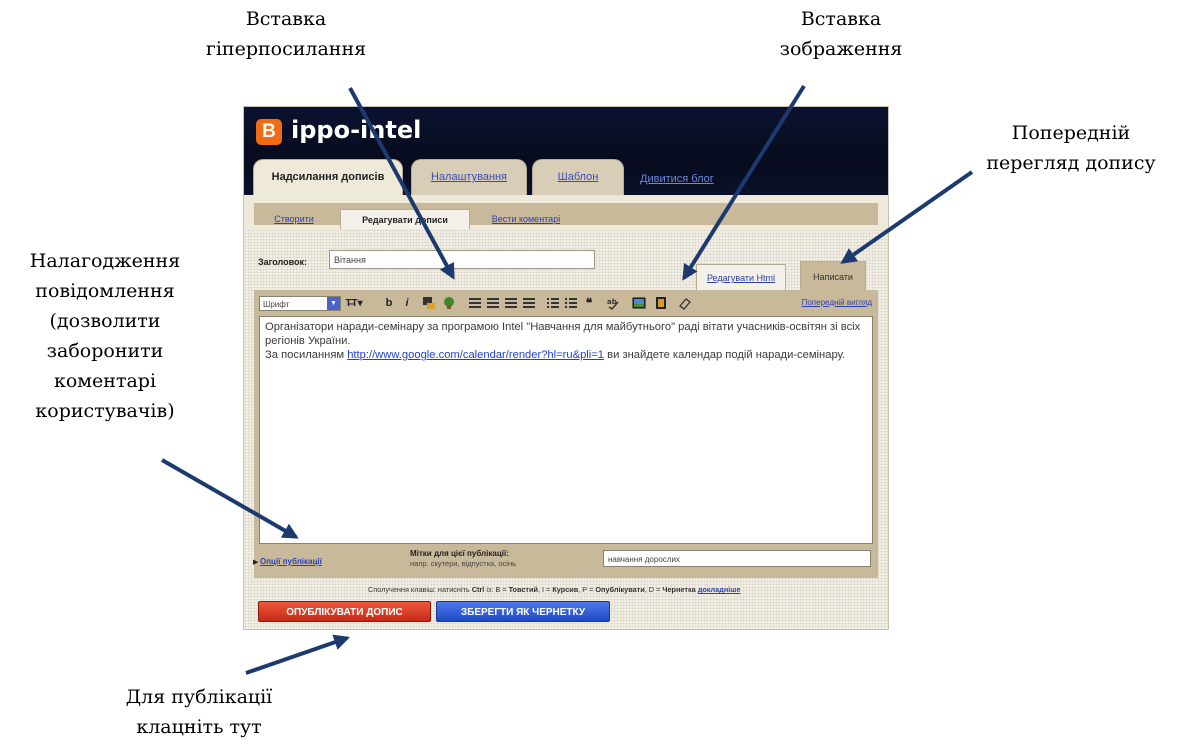 This screenshot has height=747, width=1177. What do you see at coordinates (286, 34) in the screenshot?
I see `callout-hyperlink: Вставка гіперпосилання` at bounding box center [286, 34].